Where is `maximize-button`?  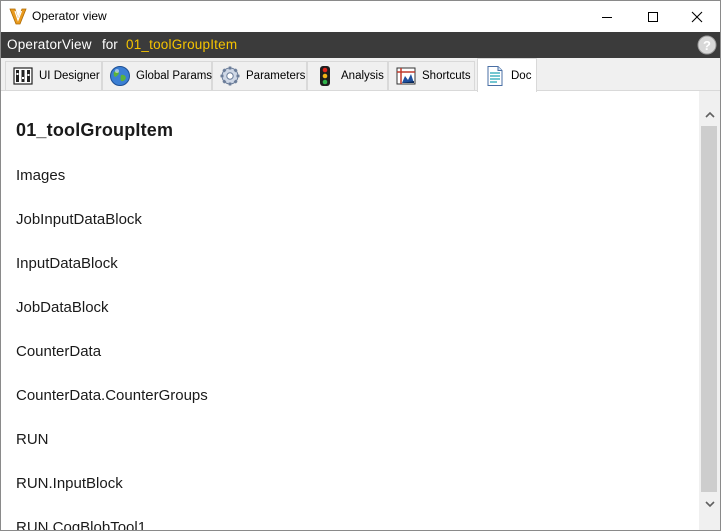 maximize-button is located at coordinates (653, 16).